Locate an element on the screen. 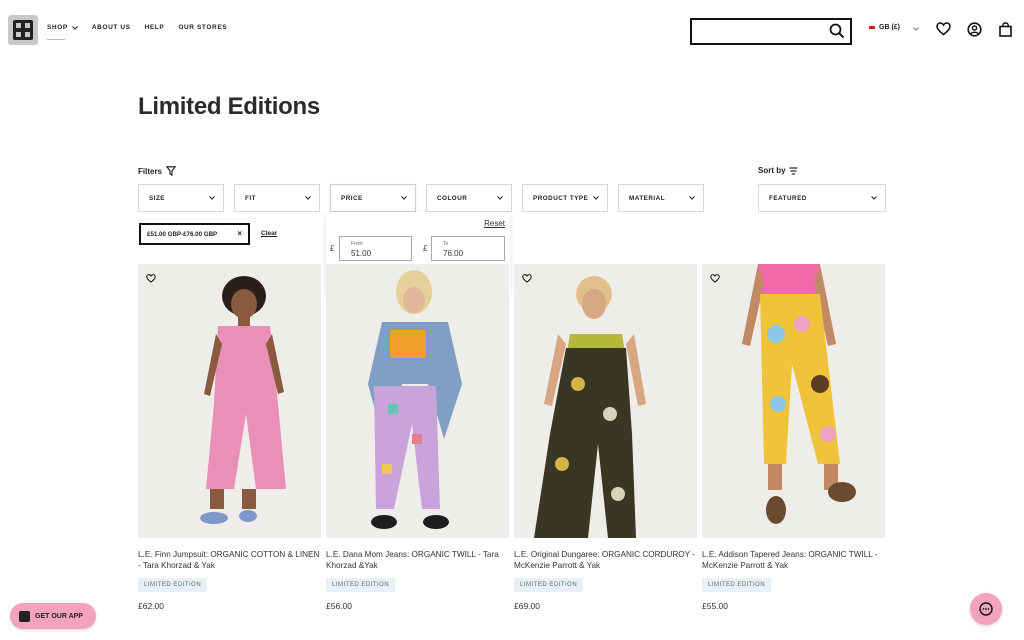 This screenshot has height=640, width=1024. site-header: SHOP ABOUT US HELP OUR STORES GB (£) is located at coordinates (512, 30).